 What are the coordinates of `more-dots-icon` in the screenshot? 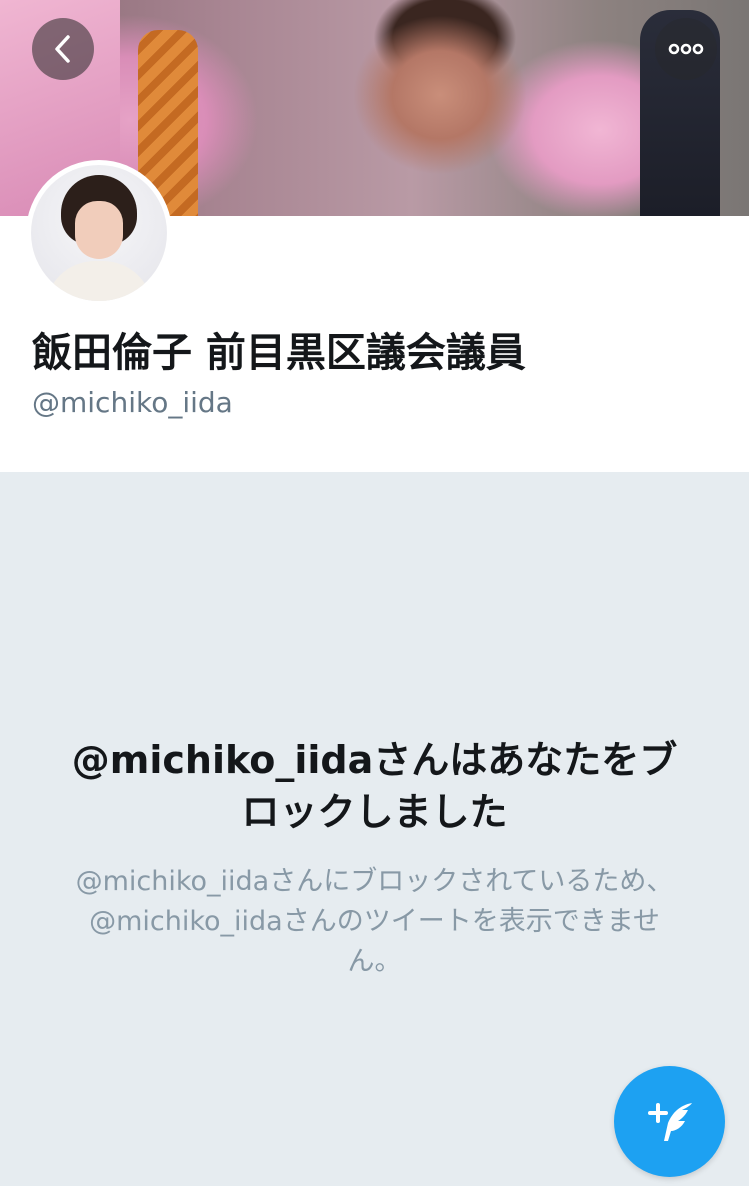 It's located at (686, 49).